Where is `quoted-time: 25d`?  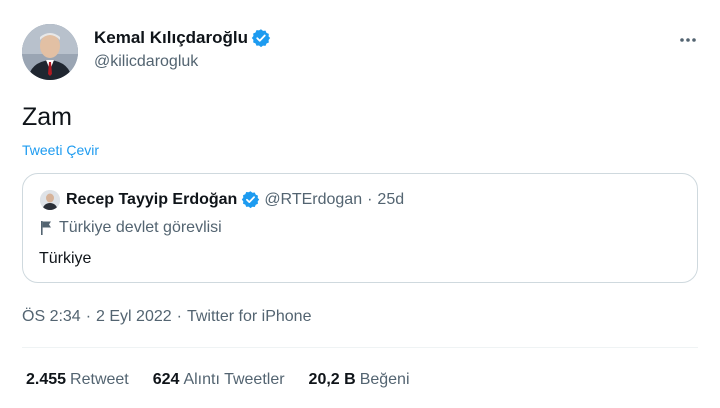 quoted-time: 25d is located at coordinates (391, 199).